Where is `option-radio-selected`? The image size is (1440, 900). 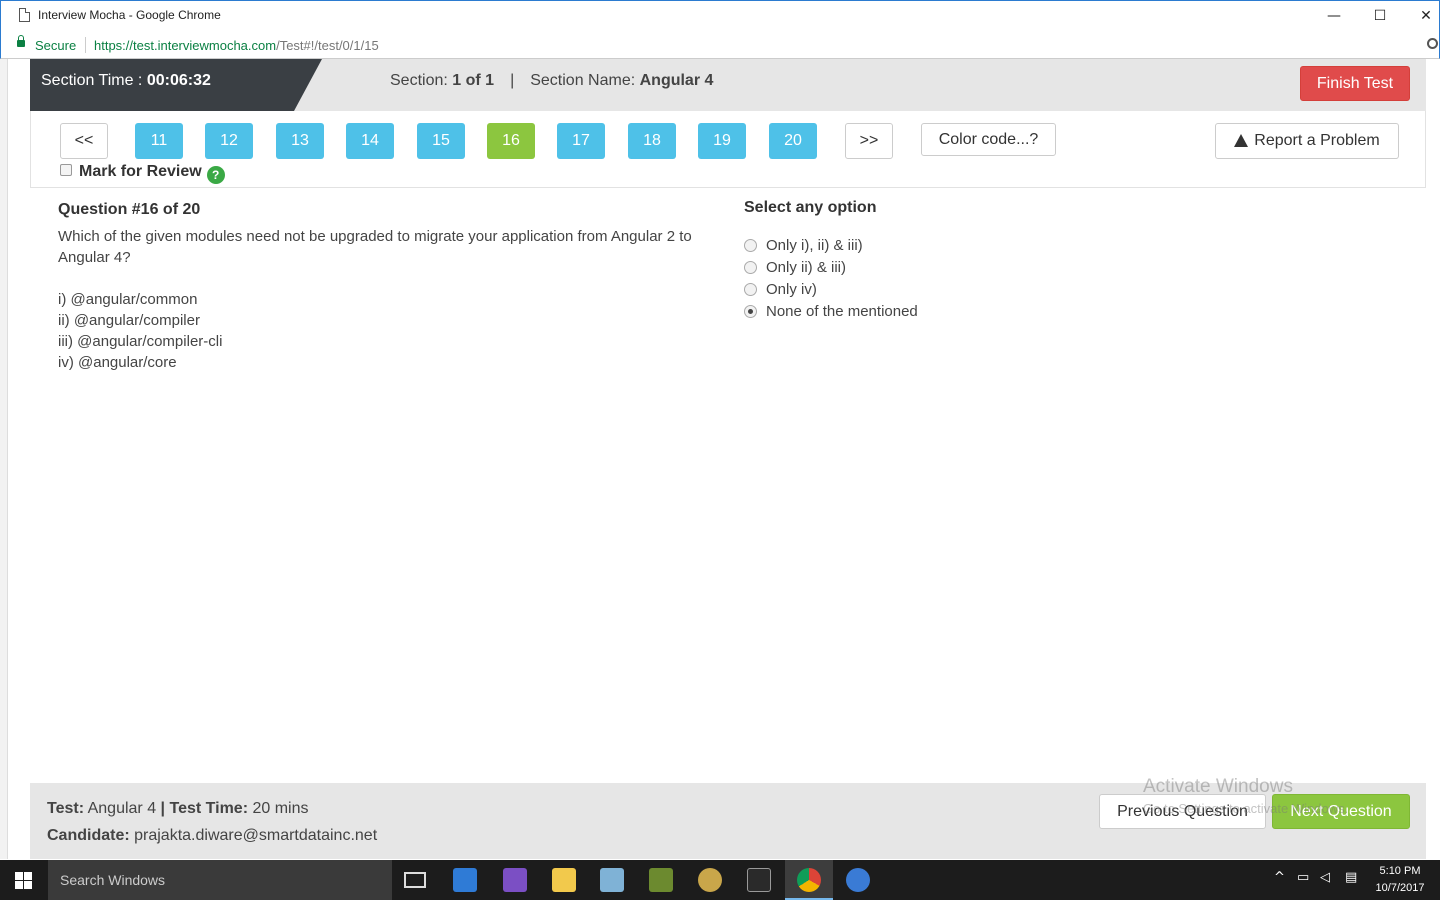
option-radio-selected is located at coordinates (750, 311).